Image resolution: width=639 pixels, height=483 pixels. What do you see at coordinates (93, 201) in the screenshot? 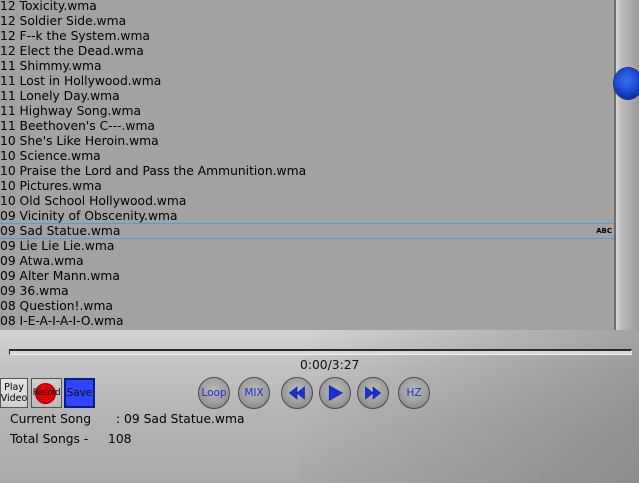
I see `playlist-item-title: 10 Old School Hollywood.wma` at bounding box center [93, 201].